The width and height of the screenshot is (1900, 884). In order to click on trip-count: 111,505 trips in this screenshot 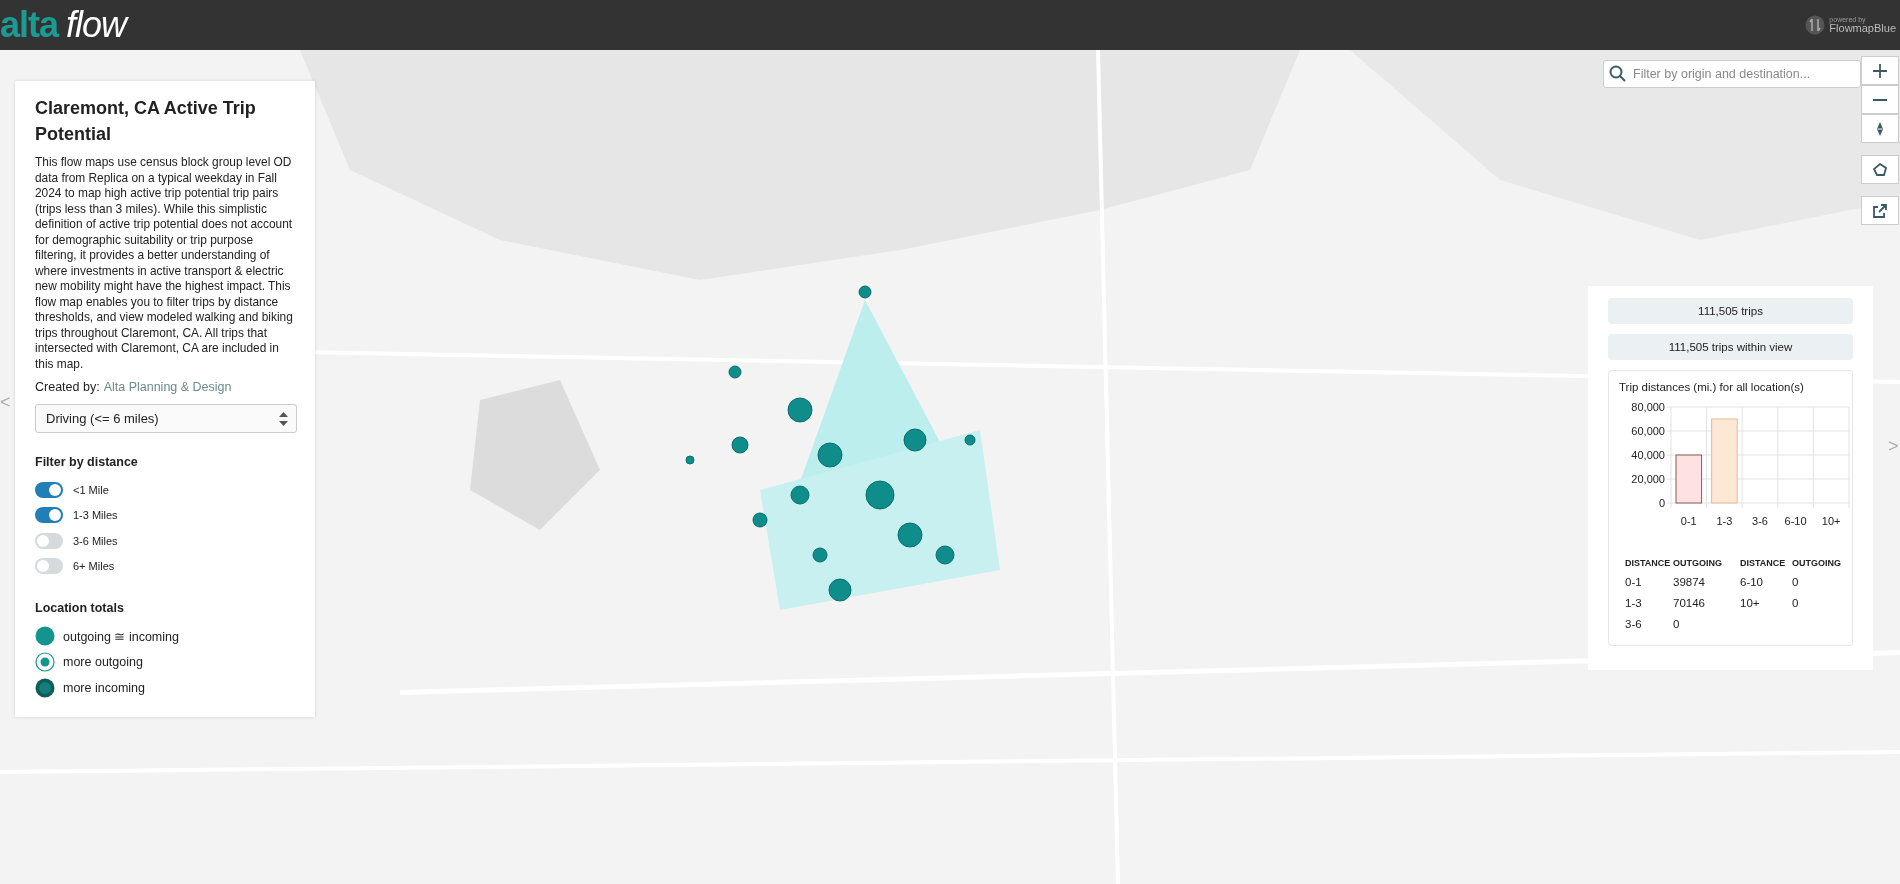, I will do `click(1730, 311)`.